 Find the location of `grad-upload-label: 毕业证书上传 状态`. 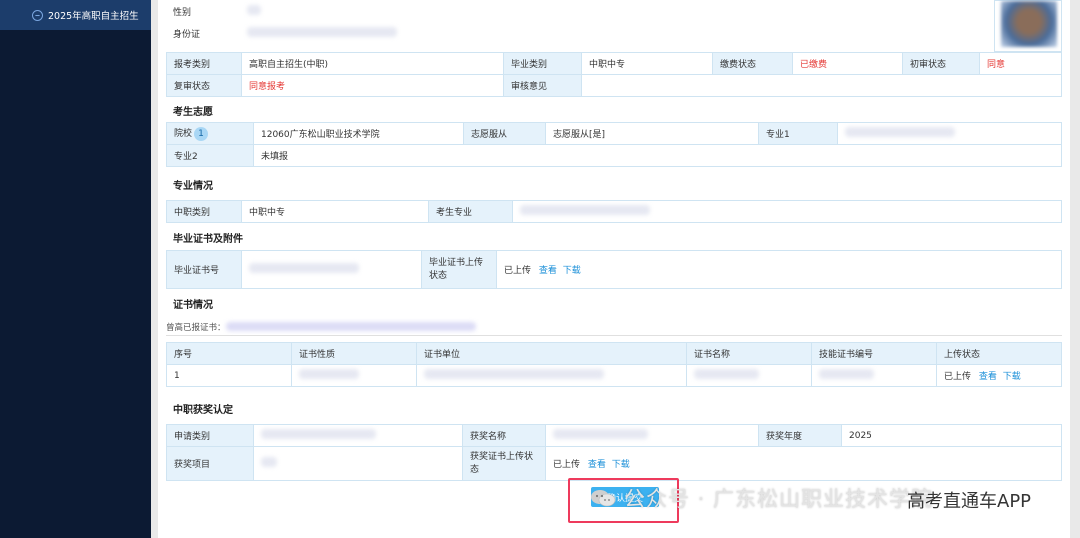

grad-upload-label: 毕业证书上传 状态 is located at coordinates (459, 269).